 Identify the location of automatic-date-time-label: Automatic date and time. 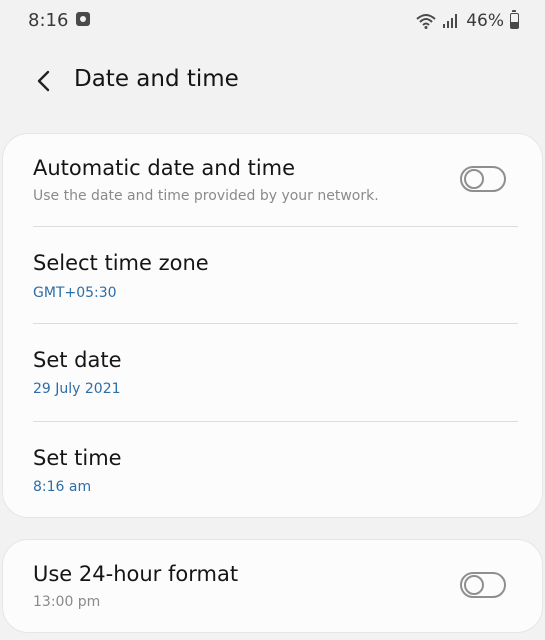
(164, 168).